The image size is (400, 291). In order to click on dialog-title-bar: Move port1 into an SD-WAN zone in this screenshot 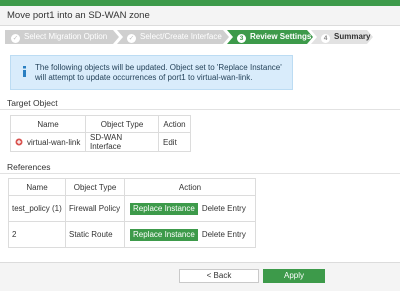, I will do `click(200, 16)`.